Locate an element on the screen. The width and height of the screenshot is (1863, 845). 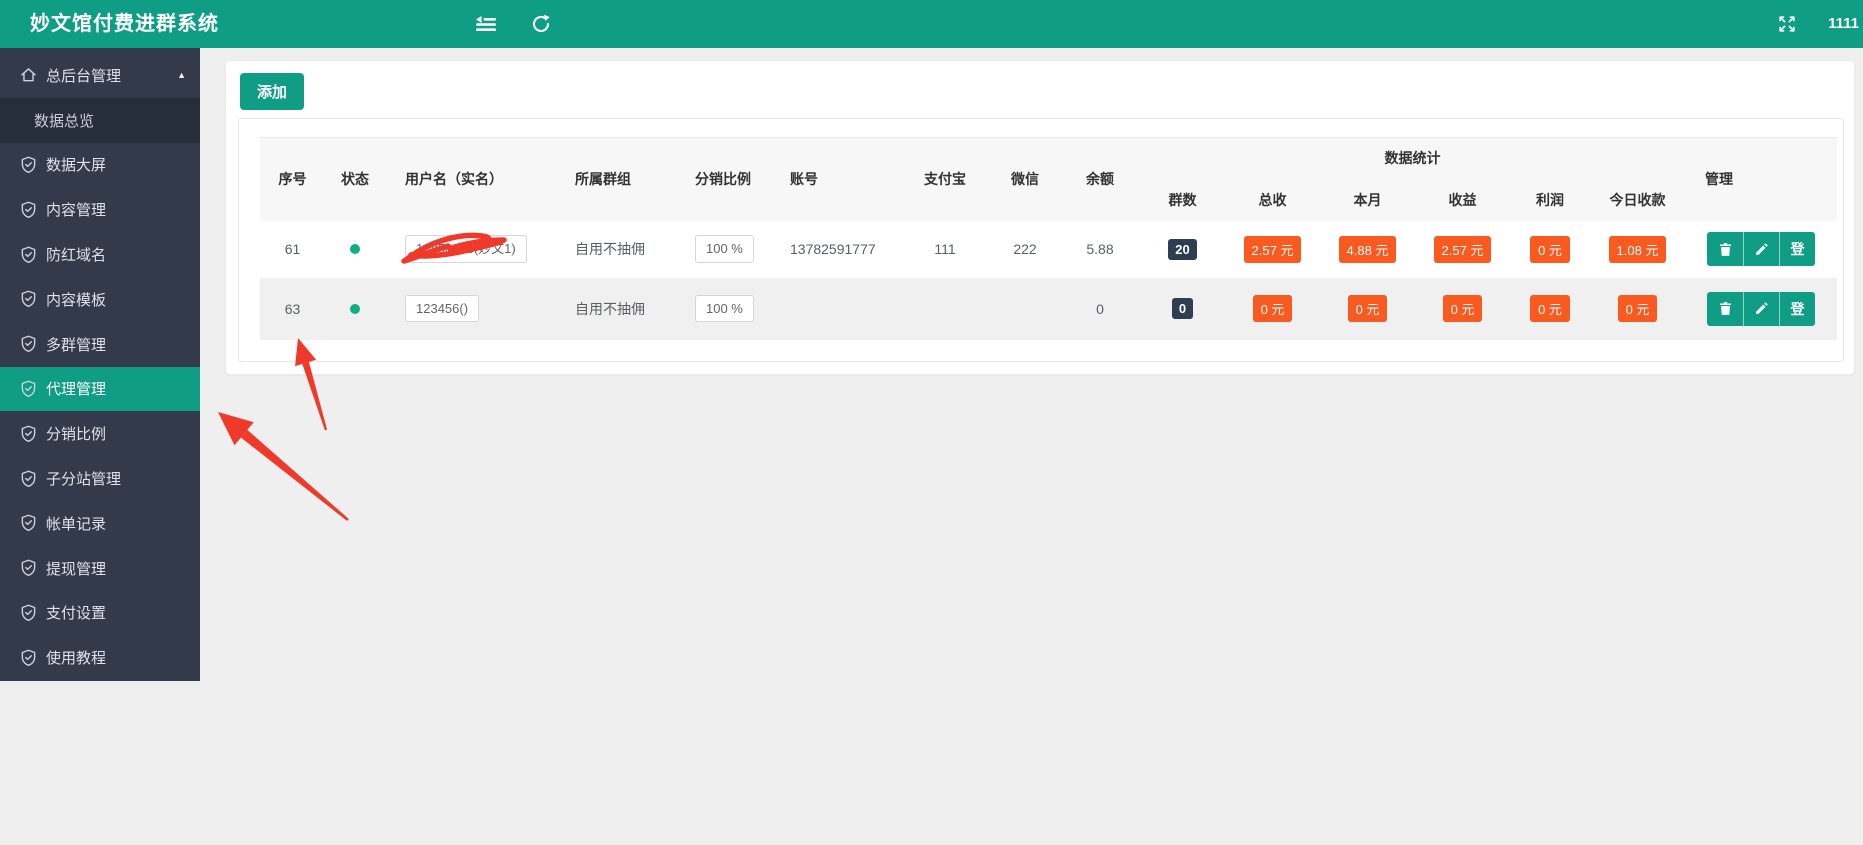
sidebar-item-substation-manage: 子分站管理 is located at coordinates (100, 478).